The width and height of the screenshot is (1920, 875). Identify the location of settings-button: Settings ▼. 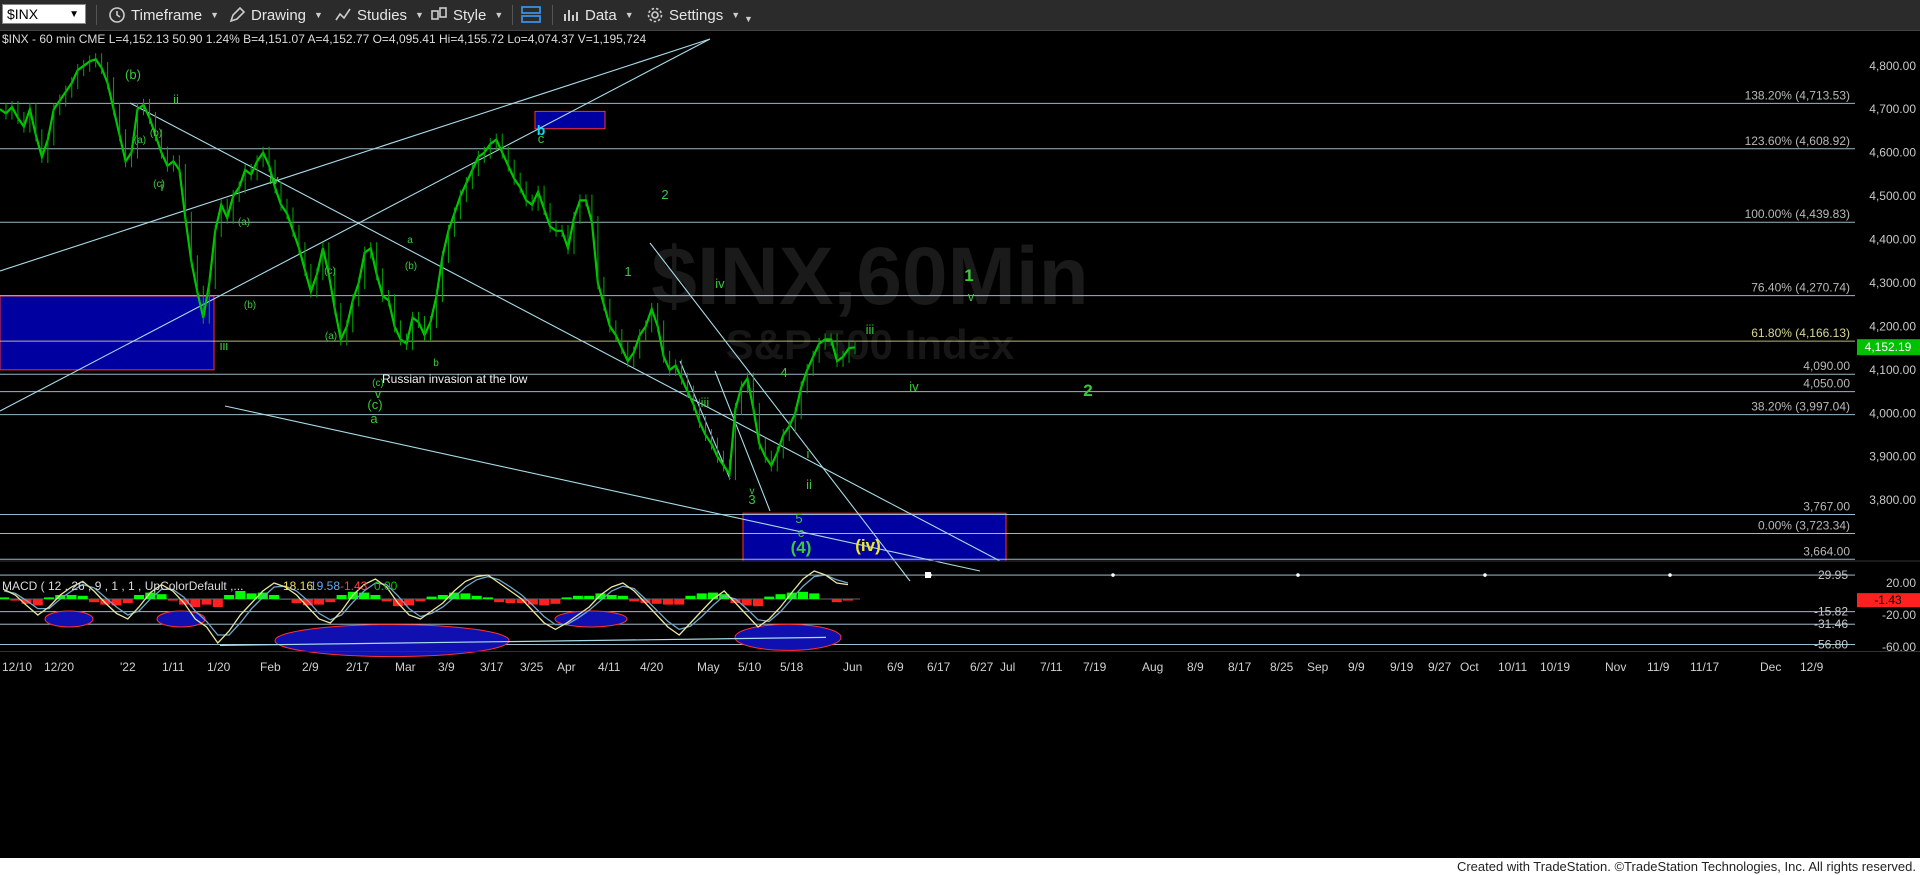
(693, 15).